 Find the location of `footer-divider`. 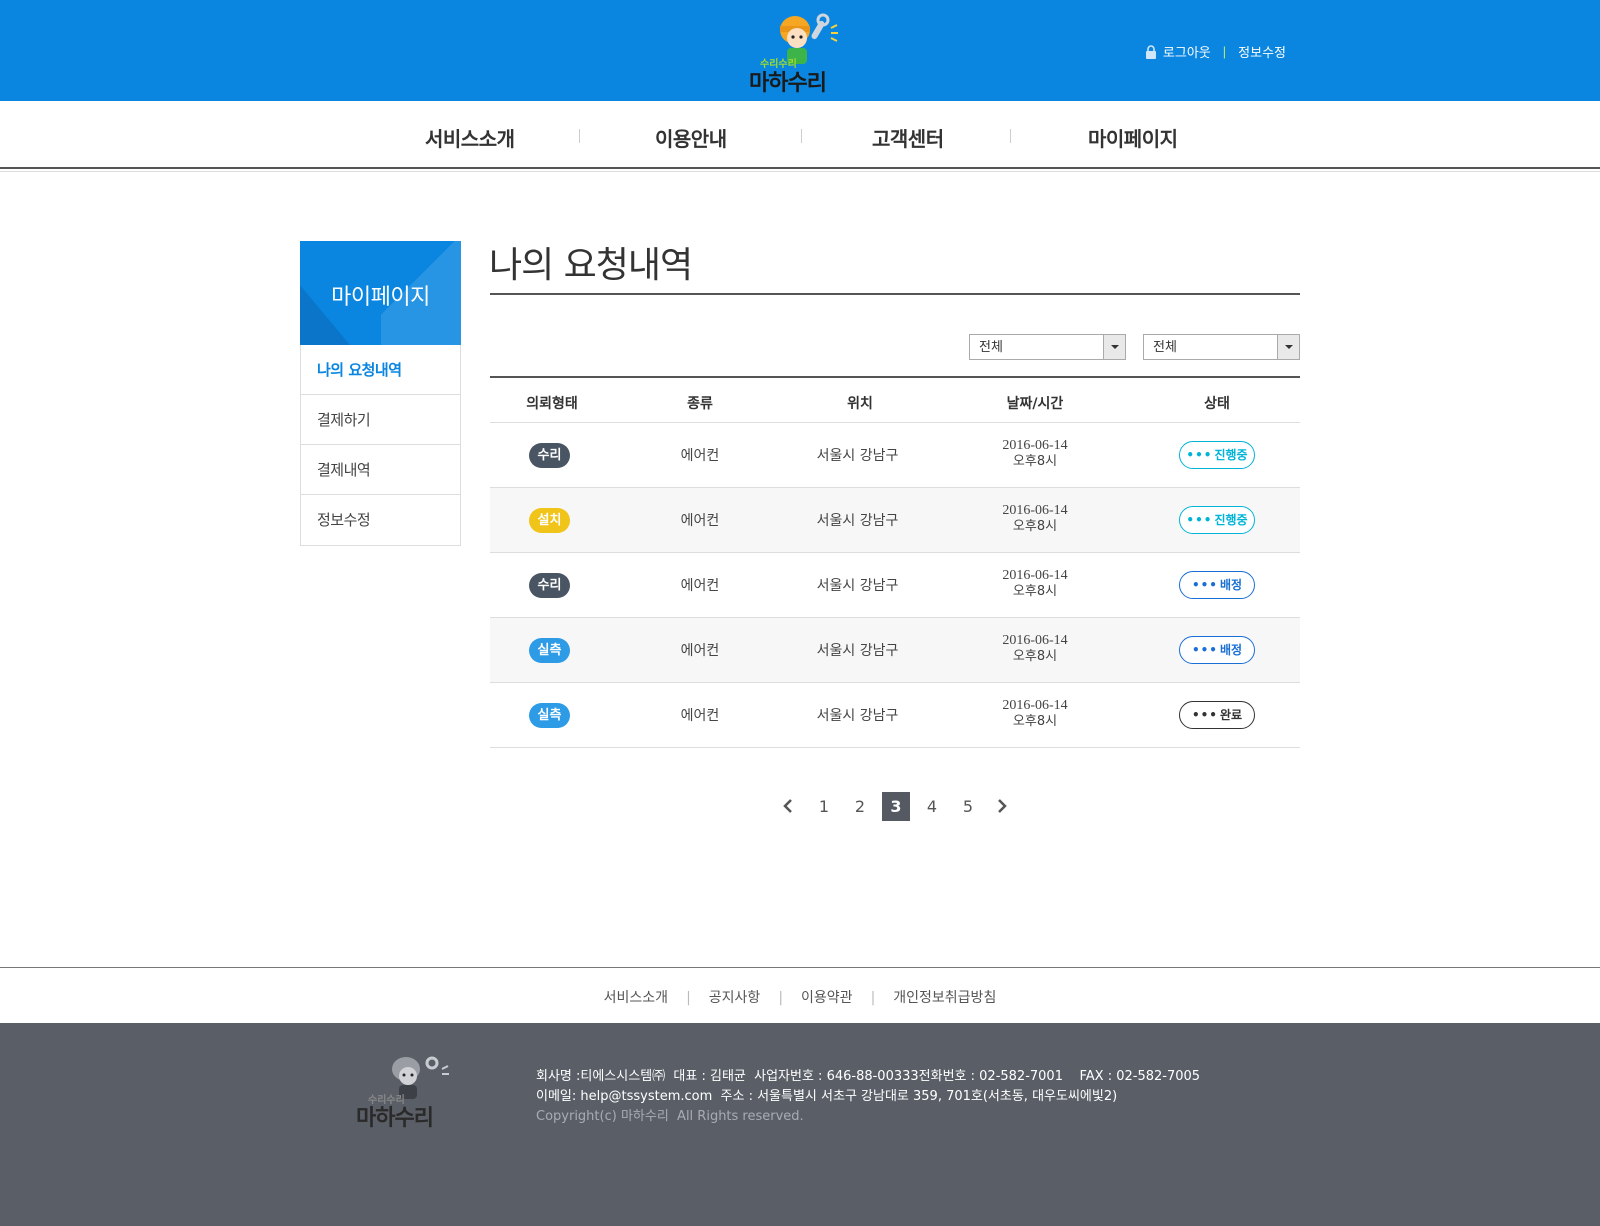

footer-divider is located at coordinates (800, 967).